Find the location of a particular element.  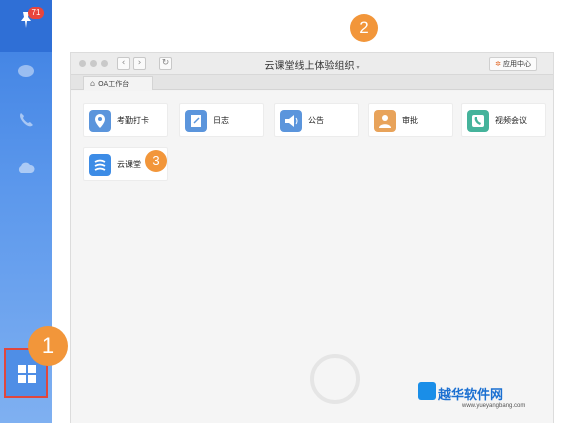

organization-switcher: 云课堂线上体验组织 ▾ is located at coordinates (312, 64).